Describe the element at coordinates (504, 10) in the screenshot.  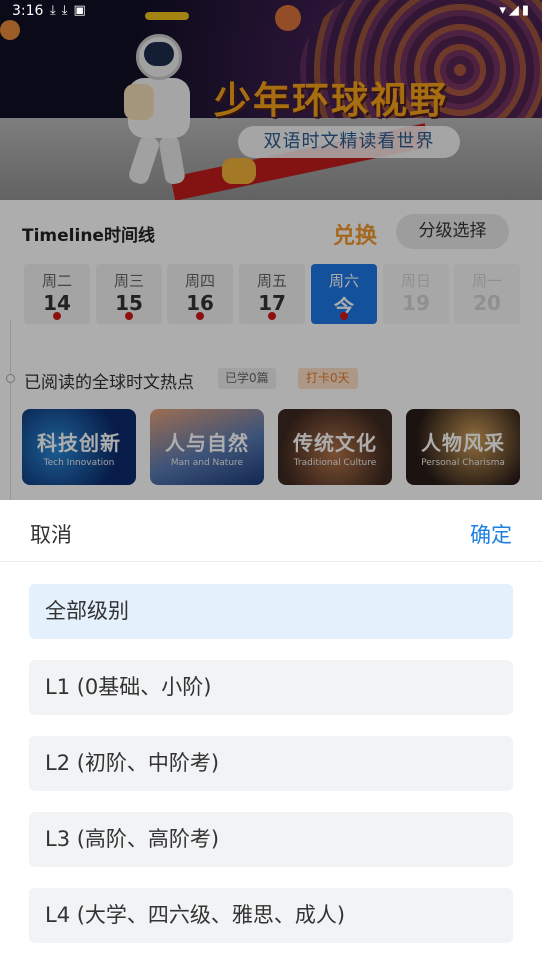
I see `wifi-icon: ▾` at that location.